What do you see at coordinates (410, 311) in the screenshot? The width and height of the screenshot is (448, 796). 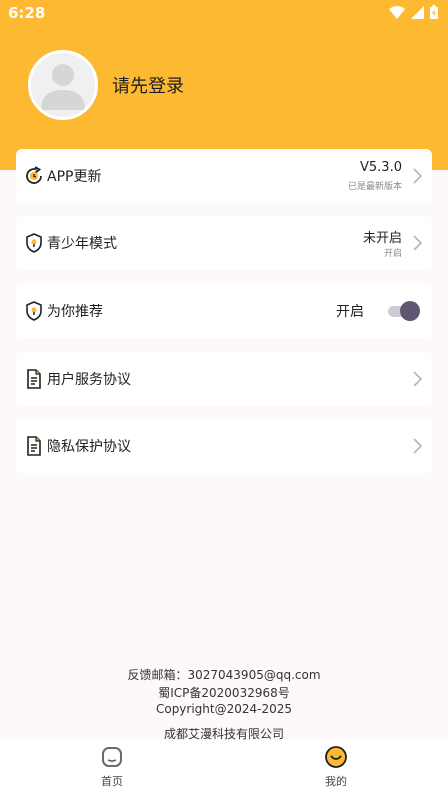 I see `toggle-knob` at bounding box center [410, 311].